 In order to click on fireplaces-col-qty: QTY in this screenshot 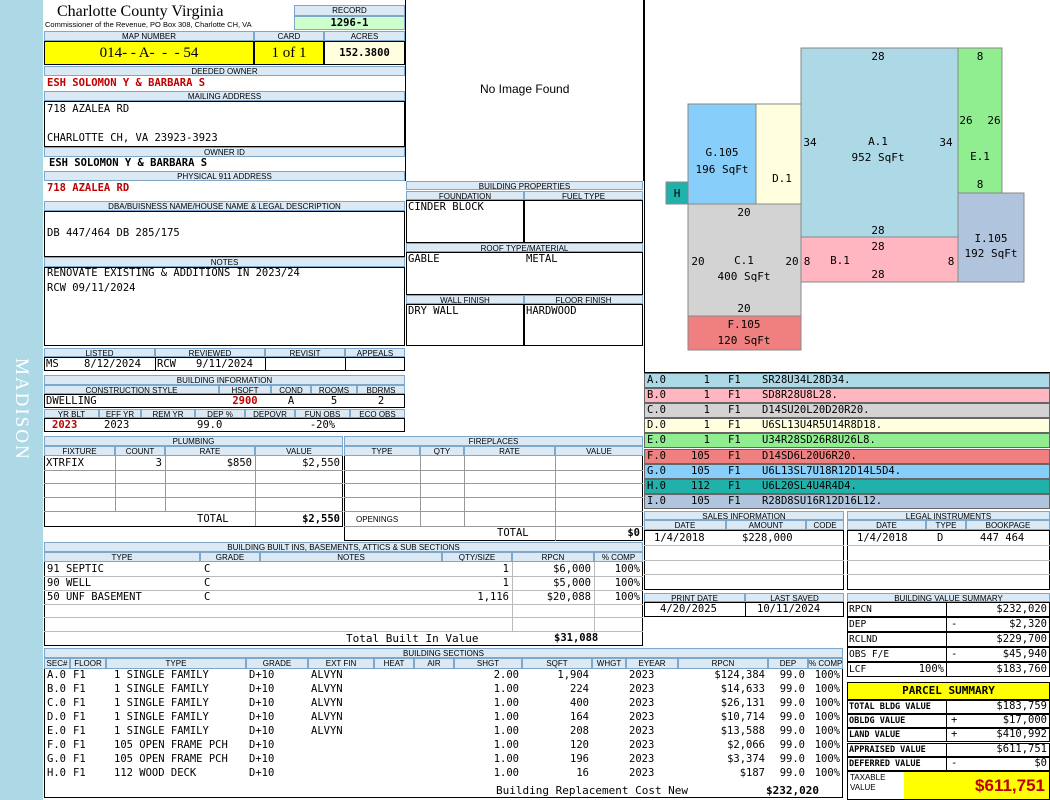, I will do `click(442, 451)`.